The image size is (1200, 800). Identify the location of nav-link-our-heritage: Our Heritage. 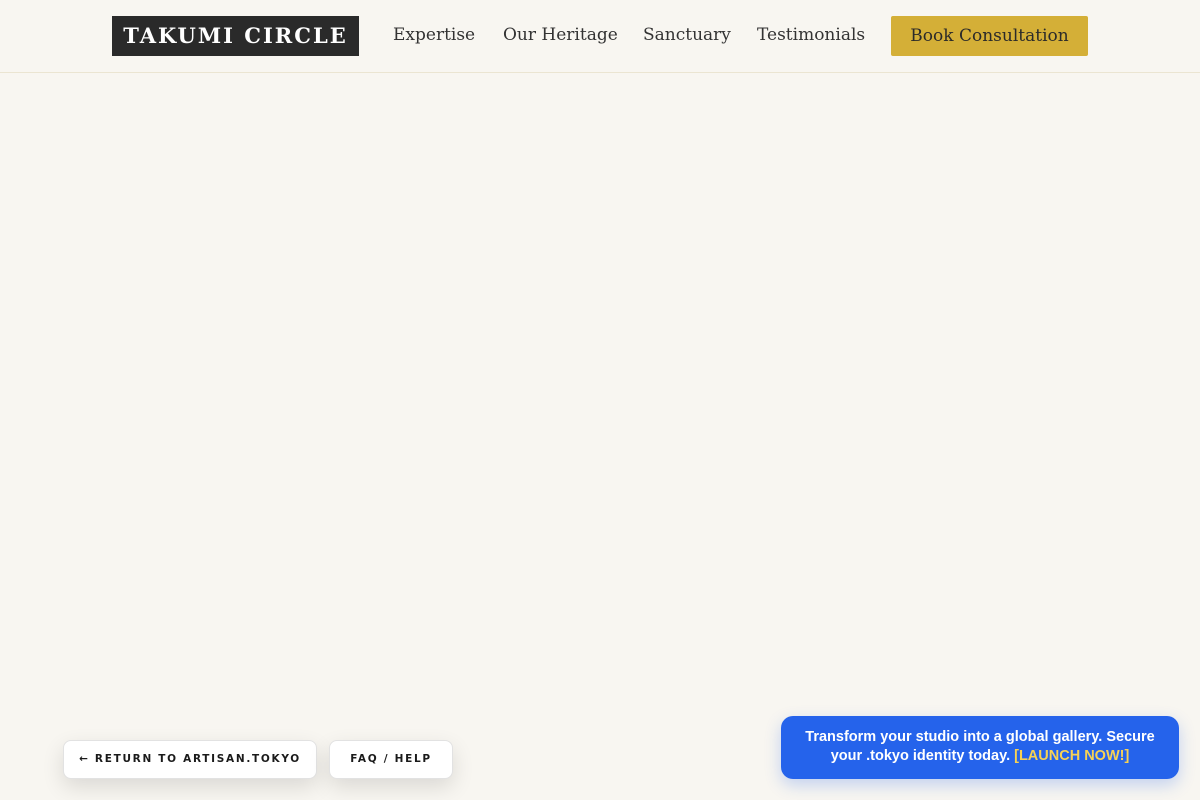
(560, 35).